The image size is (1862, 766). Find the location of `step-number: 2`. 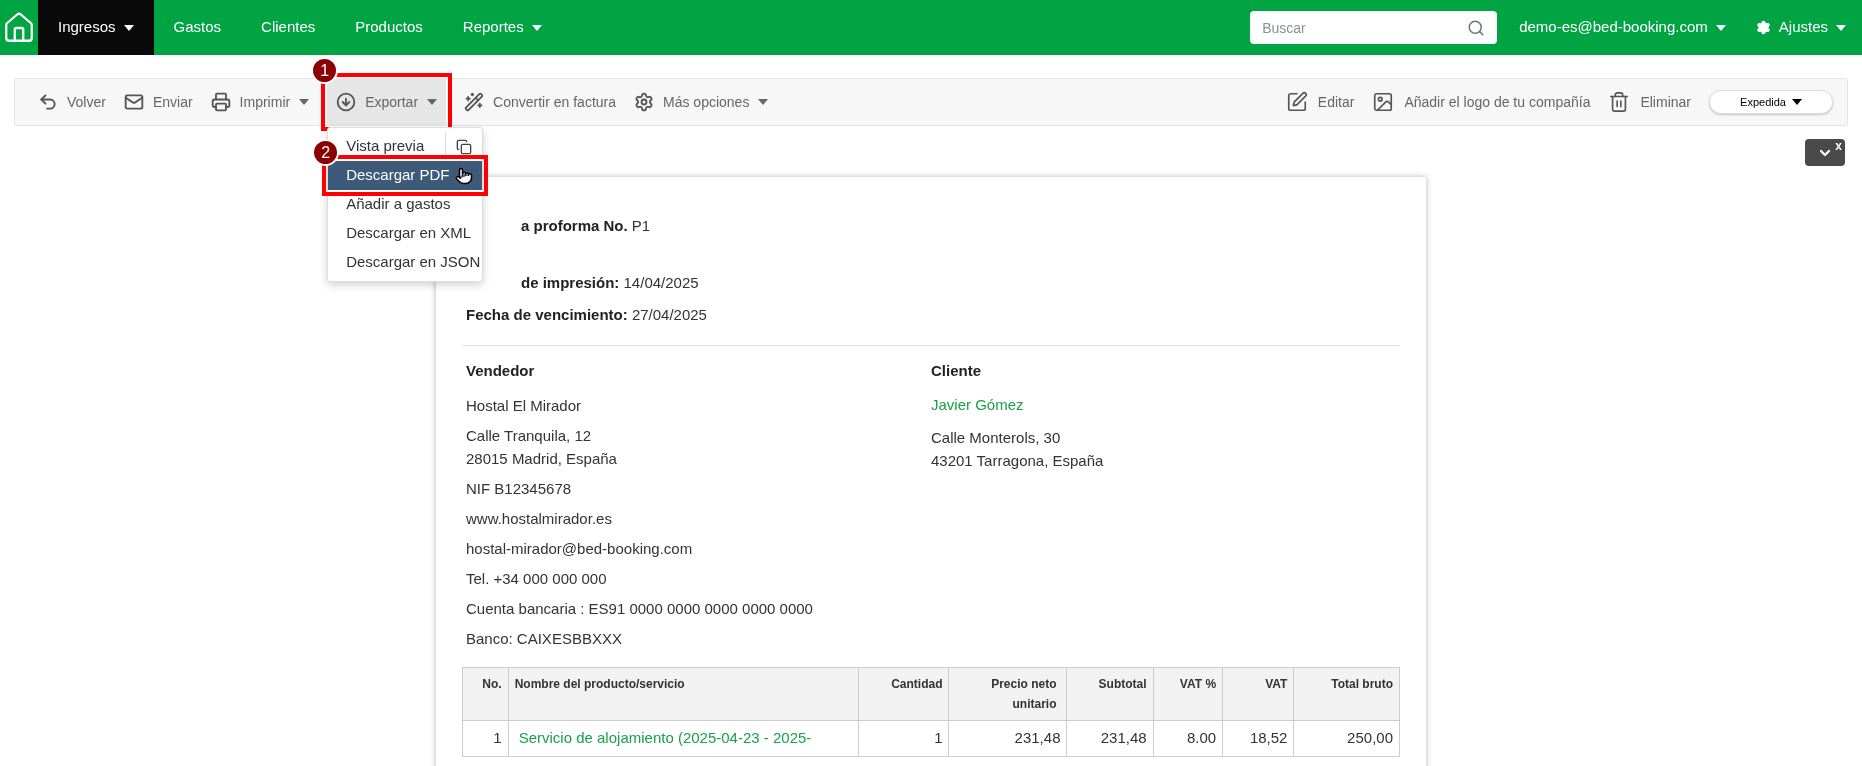

step-number: 2 is located at coordinates (326, 152).